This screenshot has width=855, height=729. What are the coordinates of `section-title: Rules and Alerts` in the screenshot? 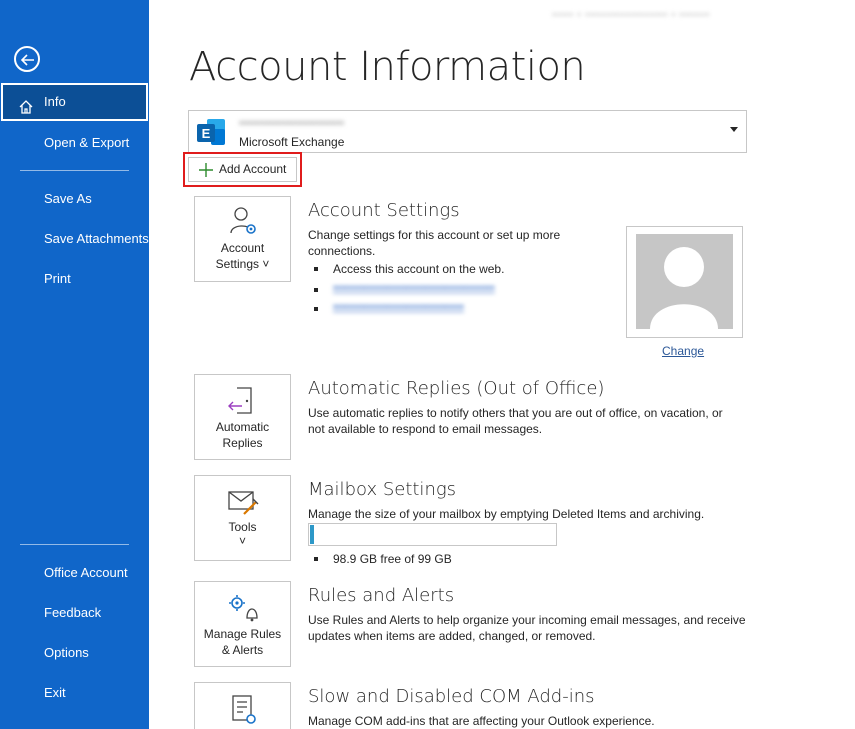 It's located at (381, 595).